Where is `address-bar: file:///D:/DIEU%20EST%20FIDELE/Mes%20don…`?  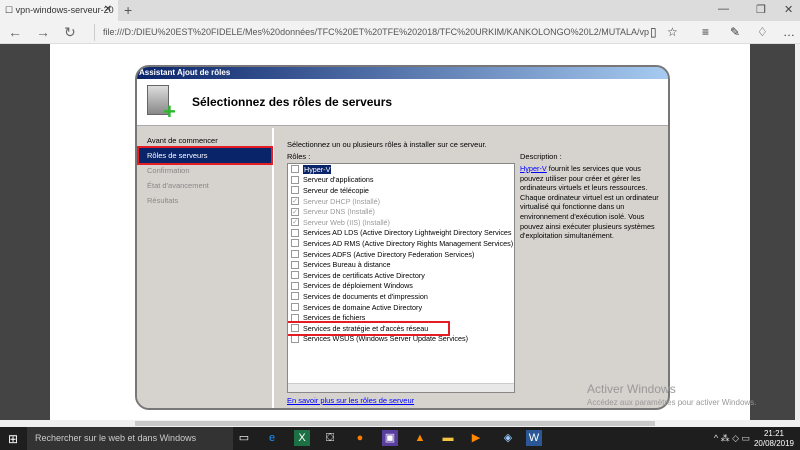
address-bar: file:///D:/DIEU%20EST%20FIDELE/Mes%20don… is located at coordinates (371, 32).